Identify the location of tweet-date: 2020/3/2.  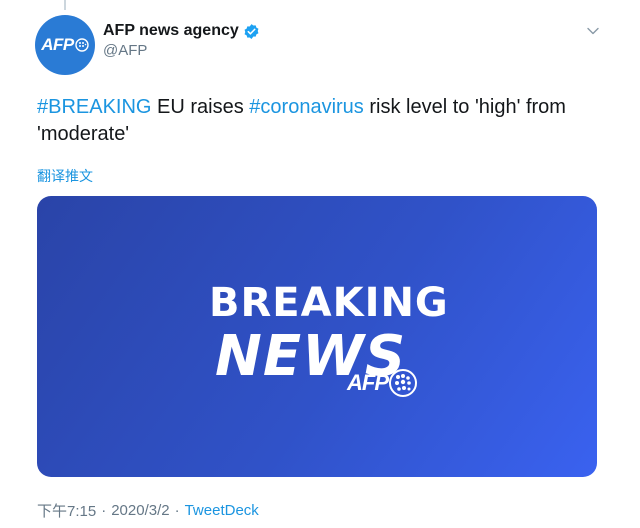
(140, 510).